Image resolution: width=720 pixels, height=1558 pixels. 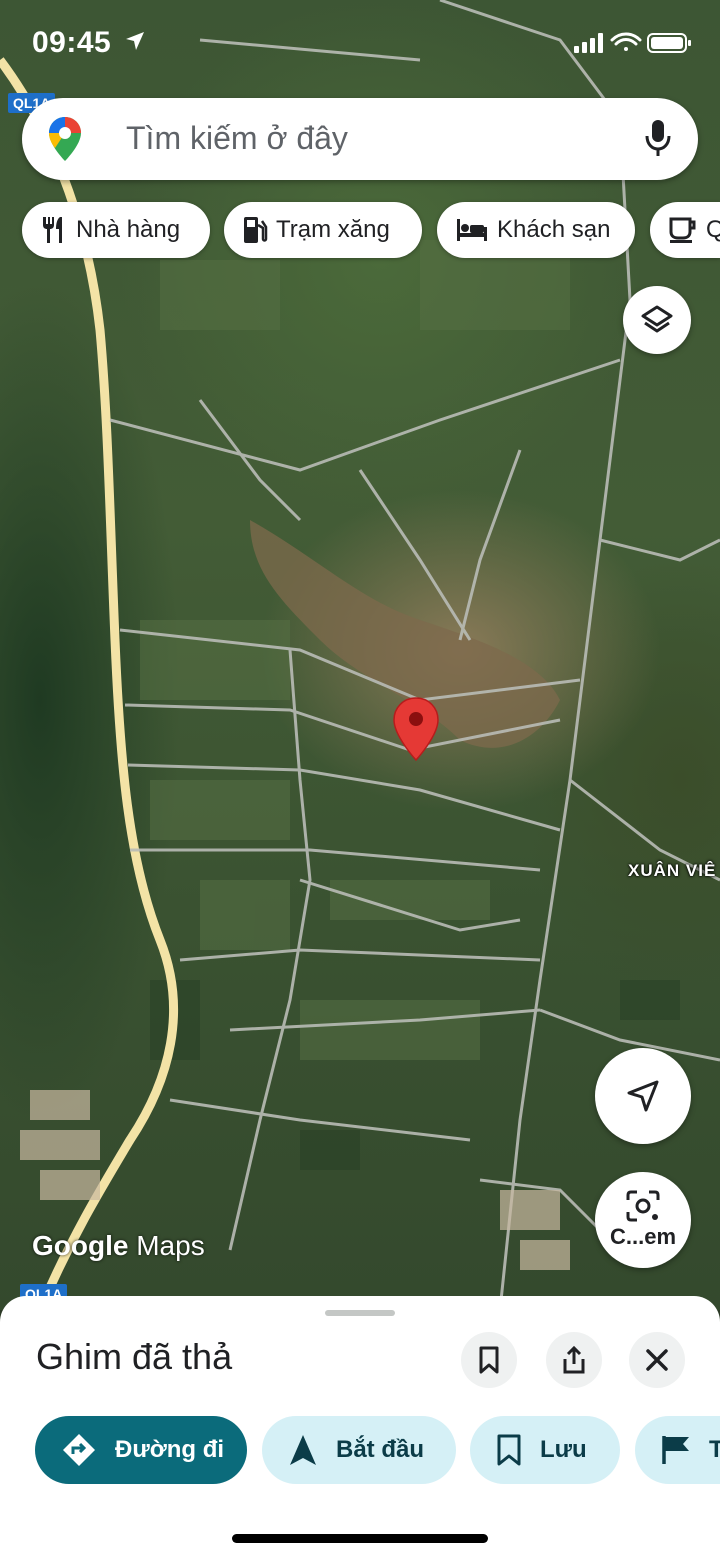 What do you see at coordinates (643, 1236) in the screenshot?
I see `lens-label: C...em` at bounding box center [643, 1236].